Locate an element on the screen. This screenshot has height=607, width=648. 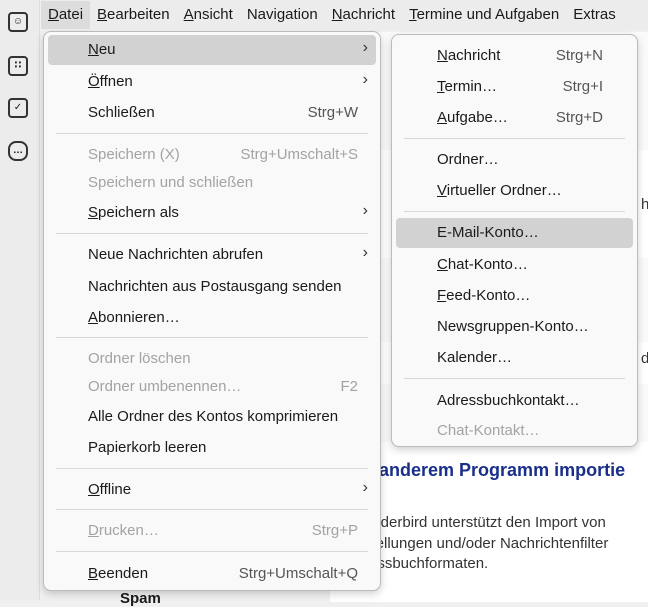
menuitem-nachricht: Nachricht Strg+N is located at coordinates (514, 56).